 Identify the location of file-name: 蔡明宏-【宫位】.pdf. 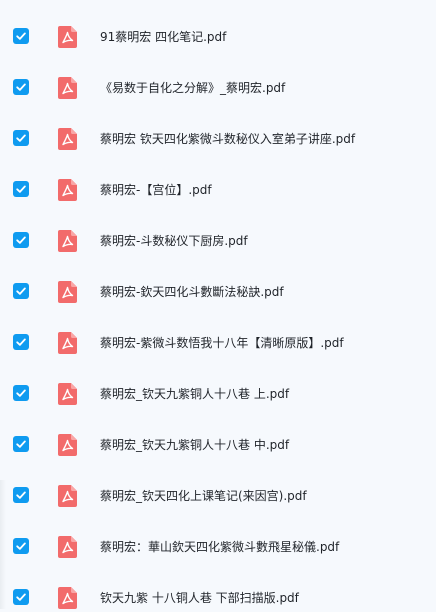
(156, 190).